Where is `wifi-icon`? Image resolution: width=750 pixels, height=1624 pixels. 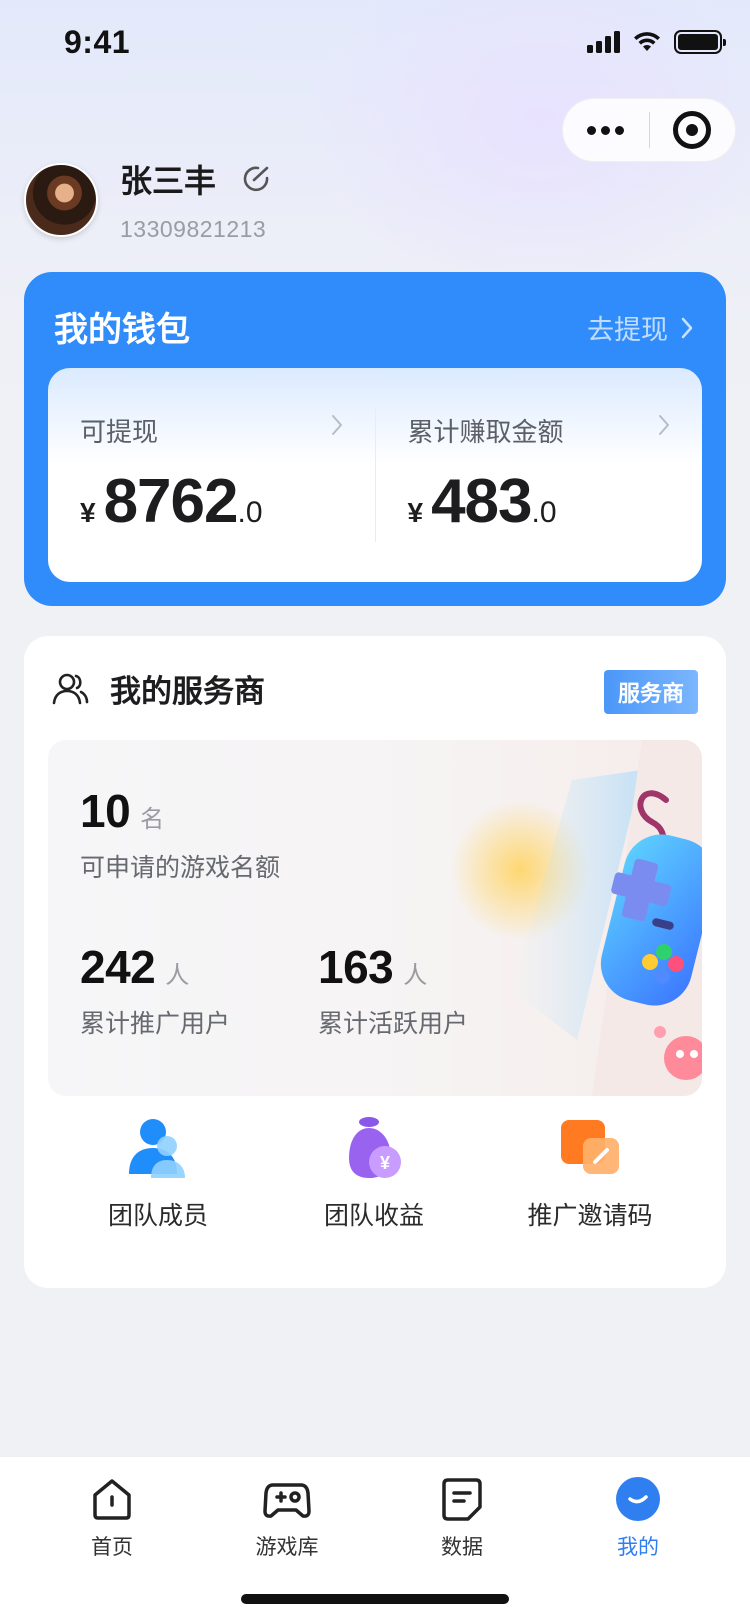 wifi-icon is located at coordinates (647, 41).